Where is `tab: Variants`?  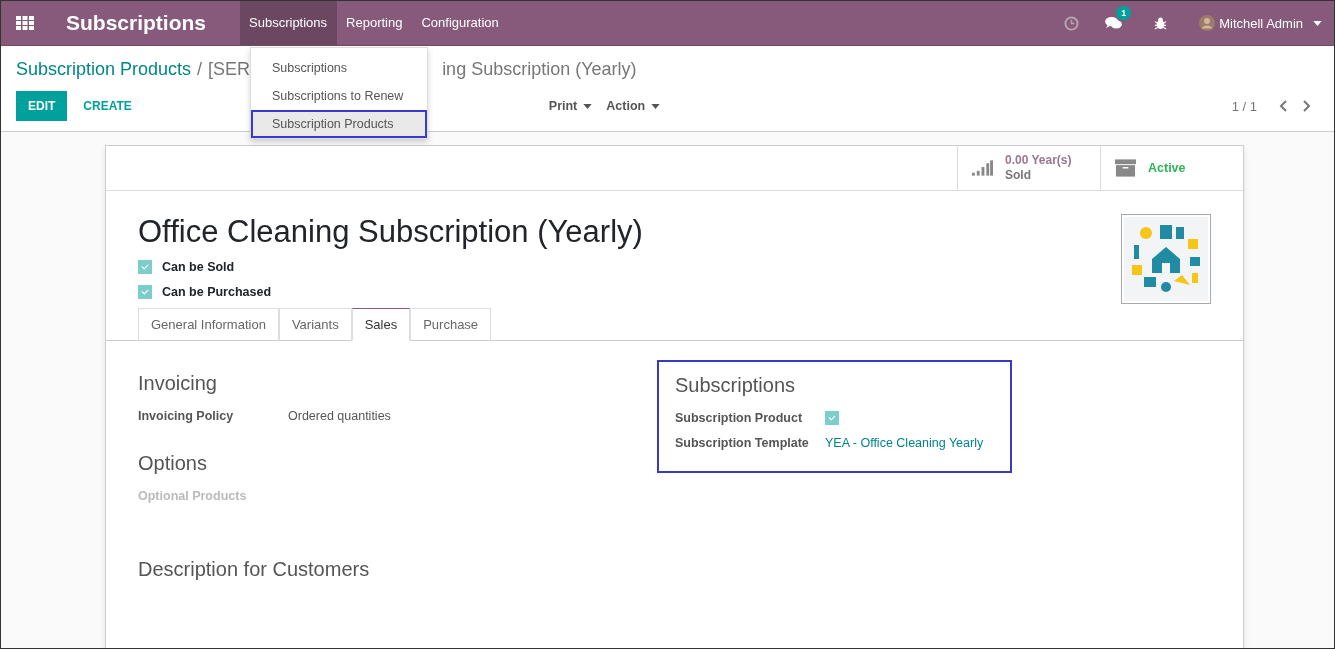
tab: Variants is located at coordinates (315, 324).